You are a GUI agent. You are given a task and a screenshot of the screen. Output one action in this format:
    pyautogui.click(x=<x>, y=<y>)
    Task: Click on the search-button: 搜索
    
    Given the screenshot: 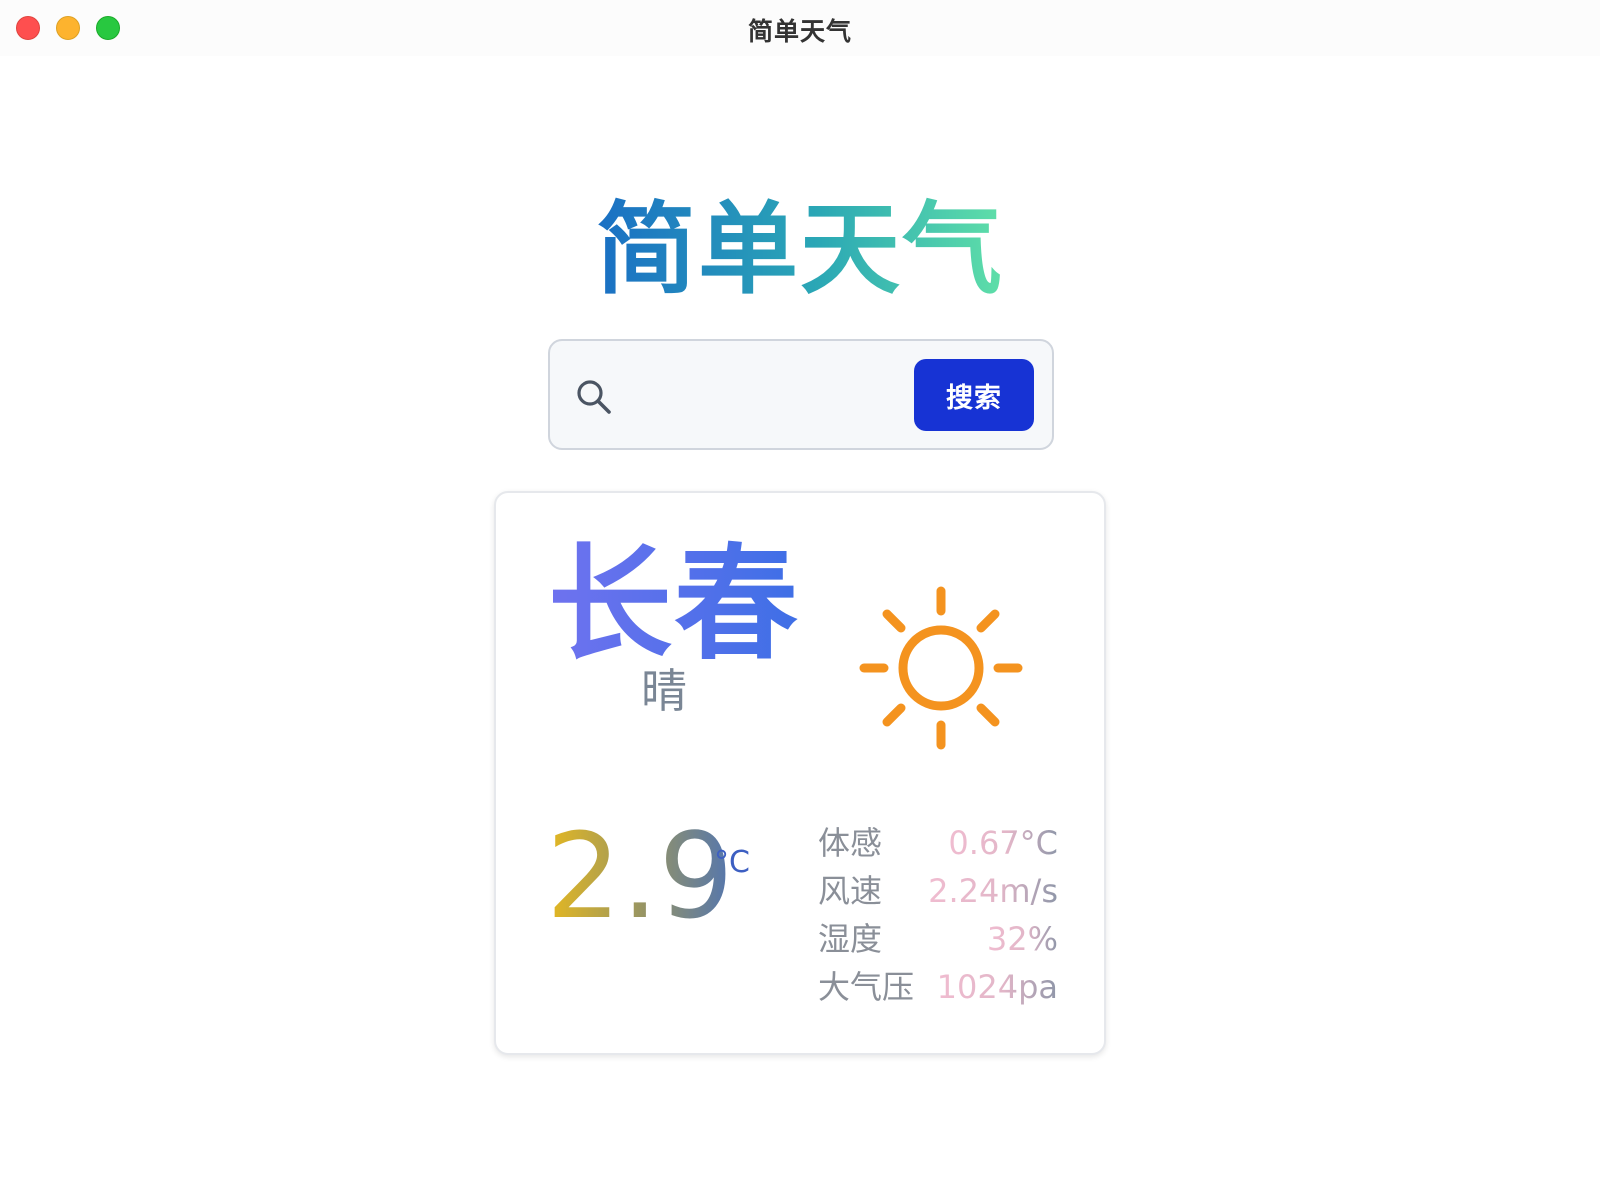 What is the action you would take?
    pyautogui.click(x=974, y=395)
    